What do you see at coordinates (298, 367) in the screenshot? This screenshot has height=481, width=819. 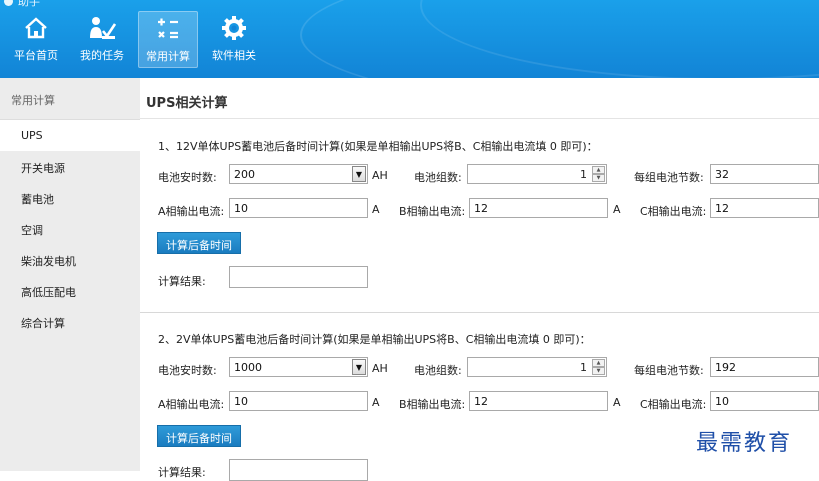 I see `section2-capacity-select: 1000 ▼` at bounding box center [298, 367].